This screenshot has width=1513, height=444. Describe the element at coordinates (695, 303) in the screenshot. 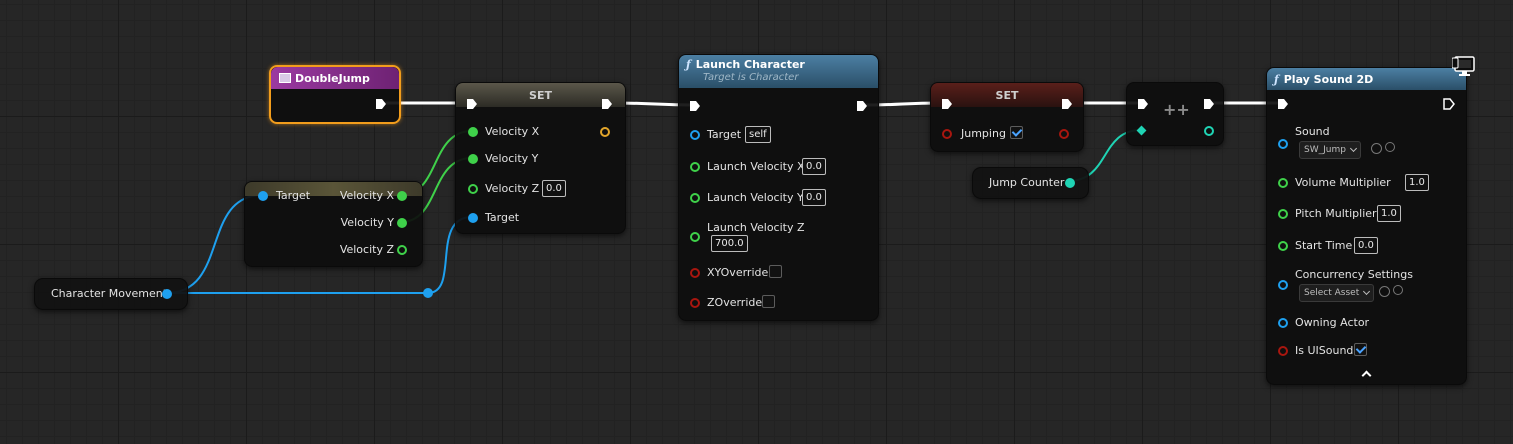

I see `z-override-pin` at that location.